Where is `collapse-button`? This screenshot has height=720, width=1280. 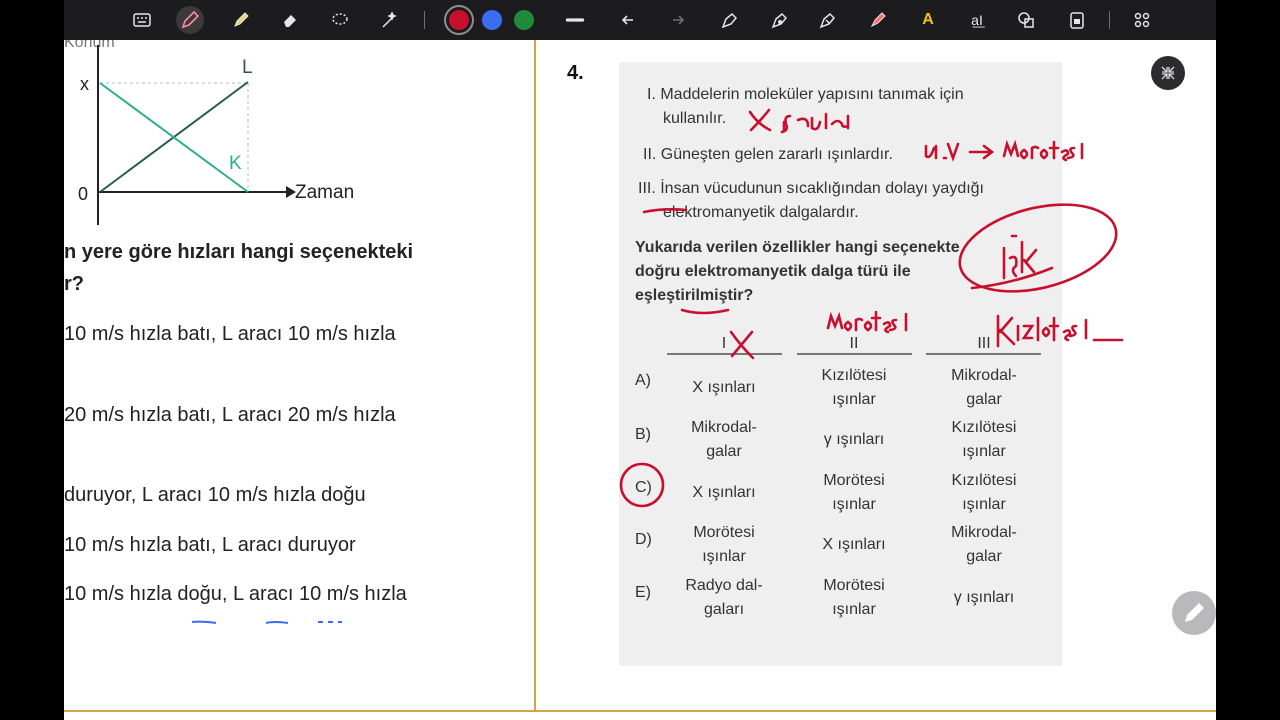
collapse-button is located at coordinates (1168, 73).